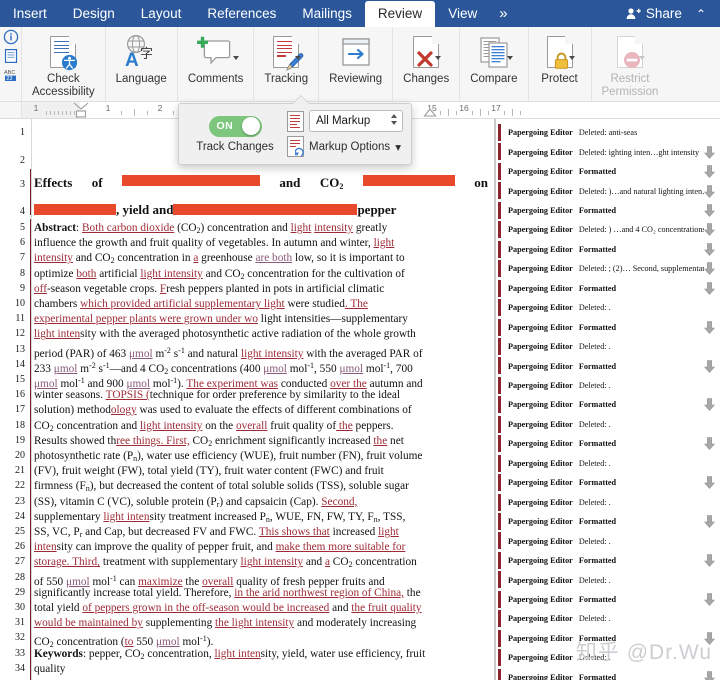 This screenshot has height=680, width=720. What do you see at coordinates (11, 56) in the screenshot?
I see `page-list-icon` at bounding box center [11, 56].